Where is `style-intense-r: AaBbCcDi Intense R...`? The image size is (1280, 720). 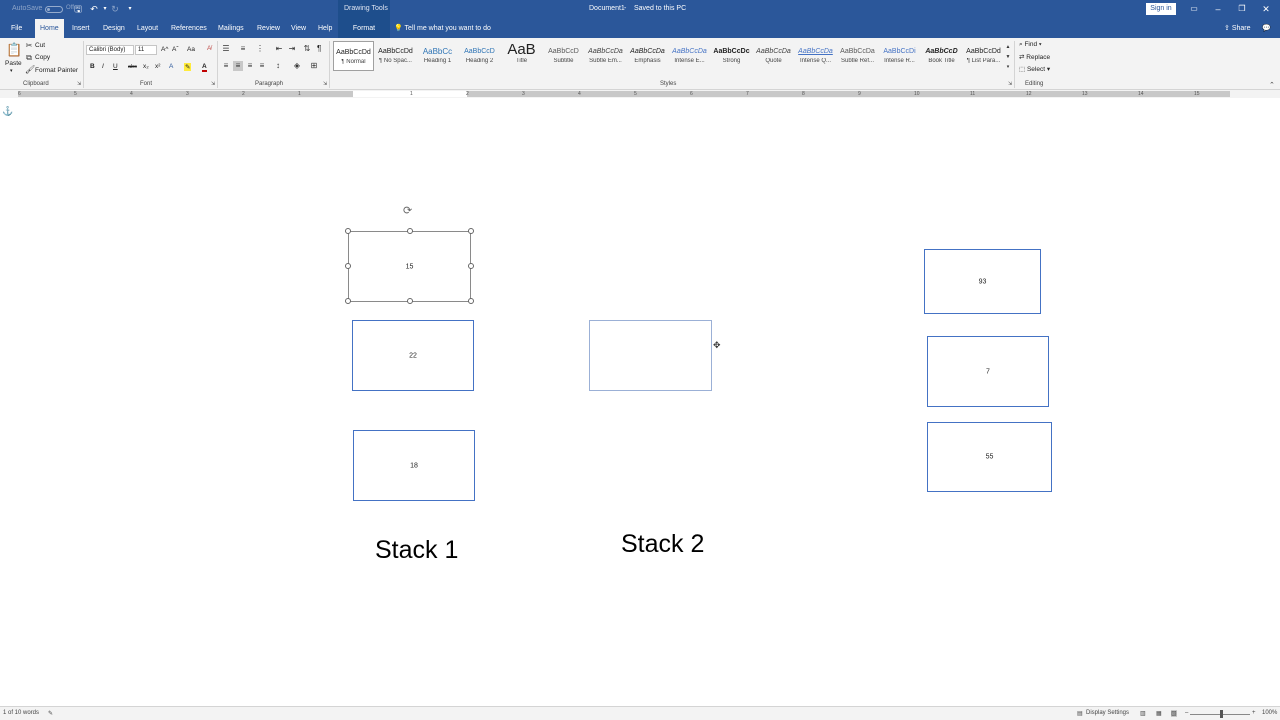 style-intense-r: AaBbCcDi Intense R... is located at coordinates (899, 56).